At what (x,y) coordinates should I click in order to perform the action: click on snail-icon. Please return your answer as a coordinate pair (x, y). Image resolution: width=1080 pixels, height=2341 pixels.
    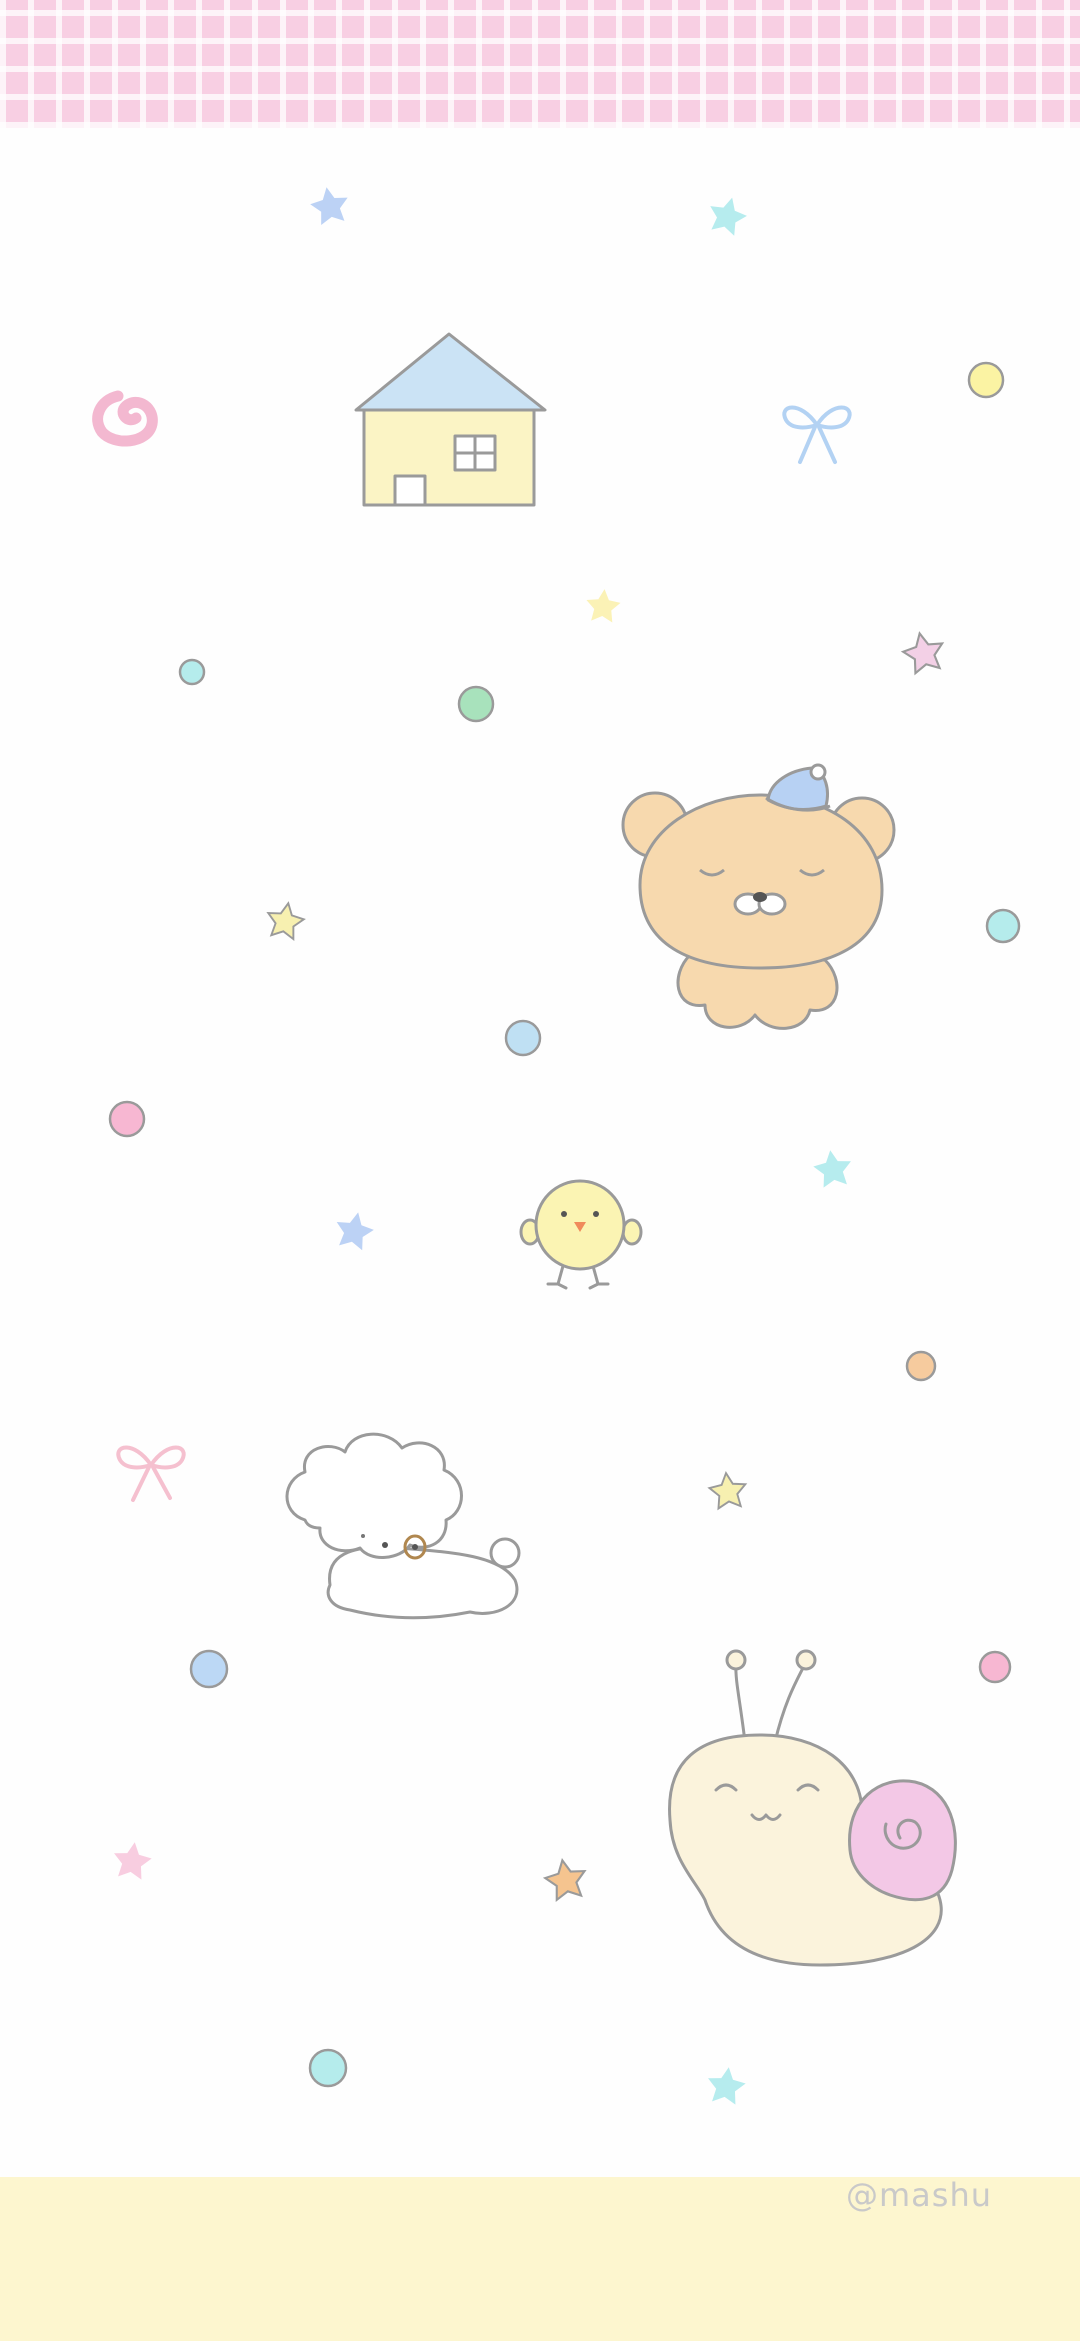
    Looking at the image, I should click on (812, 1808).